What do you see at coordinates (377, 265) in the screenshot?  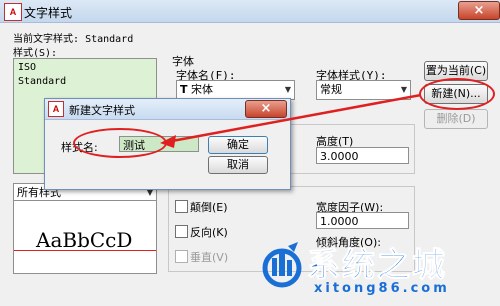 I see `watermark-brand: 系统之城` at bounding box center [377, 265].